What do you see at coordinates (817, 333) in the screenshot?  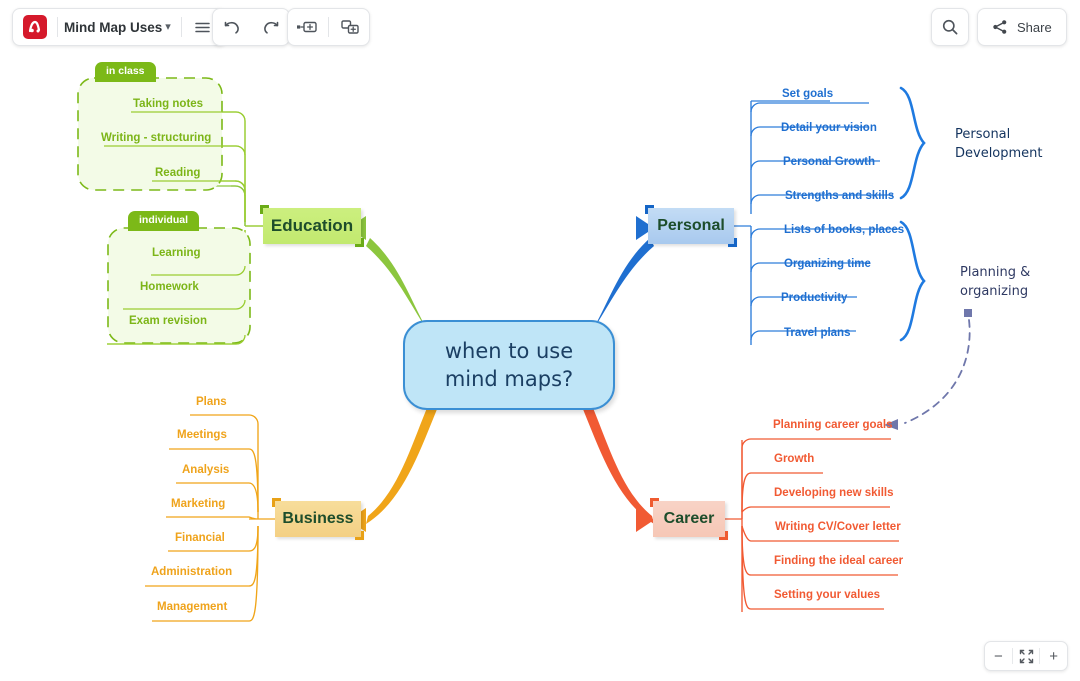 I see `subtopic-travel-plans: Travel plans` at bounding box center [817, 333].